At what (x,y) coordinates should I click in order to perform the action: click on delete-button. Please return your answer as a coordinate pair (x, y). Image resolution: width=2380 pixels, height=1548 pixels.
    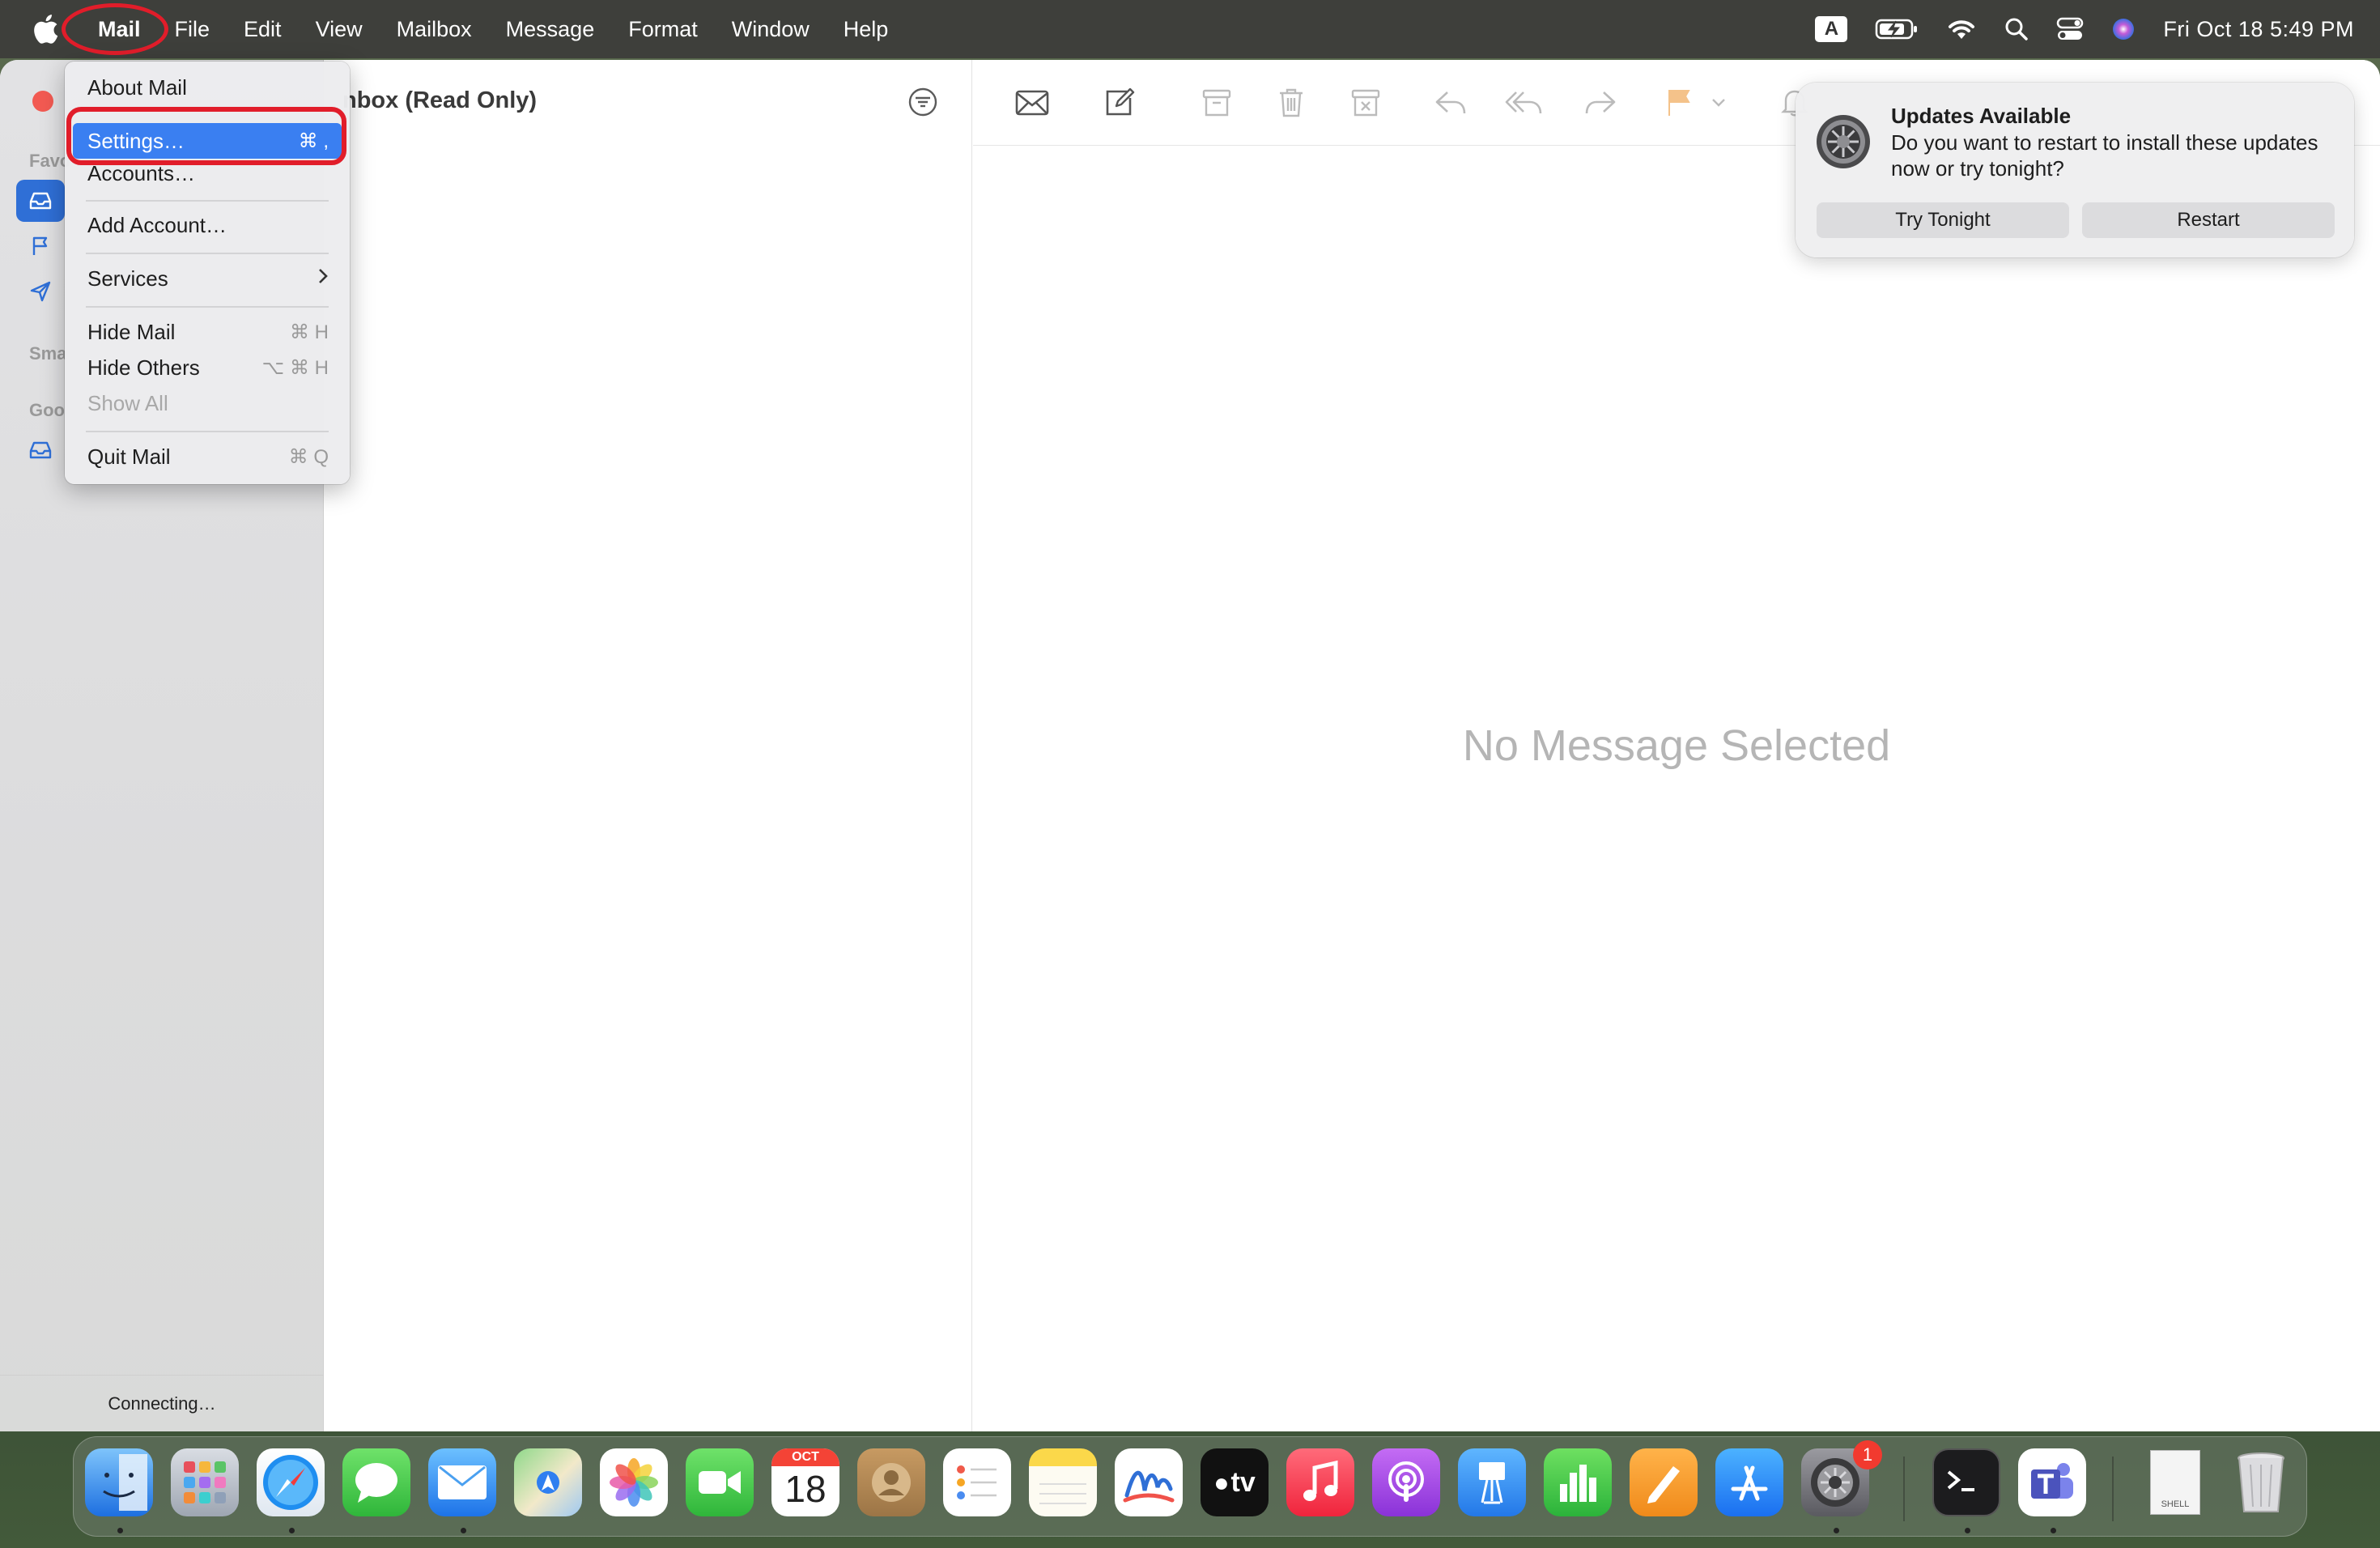
    Looking at the image, I should click on (1291, 103).